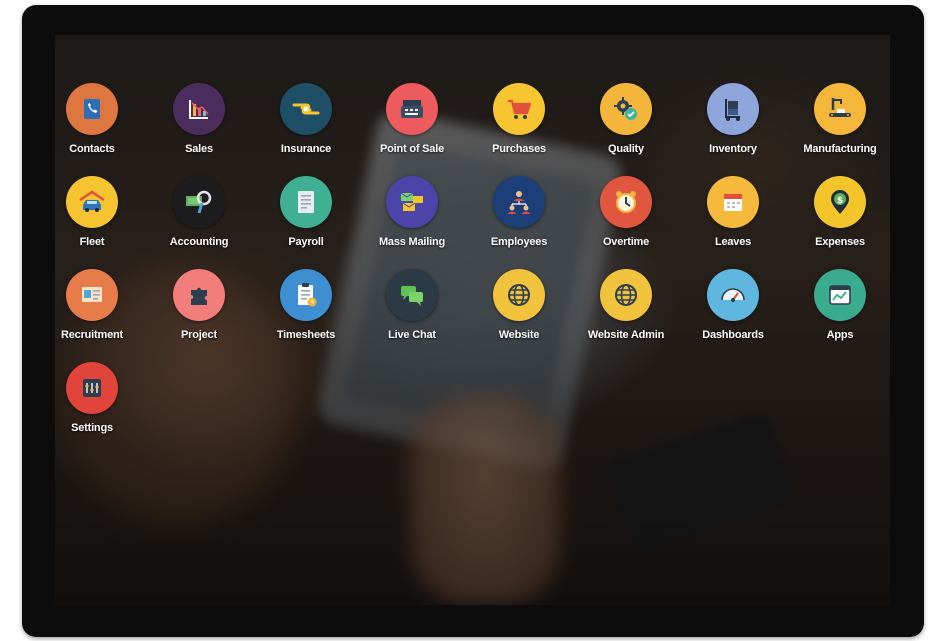  I want to click on recruitment-icon, so click(92, 295).